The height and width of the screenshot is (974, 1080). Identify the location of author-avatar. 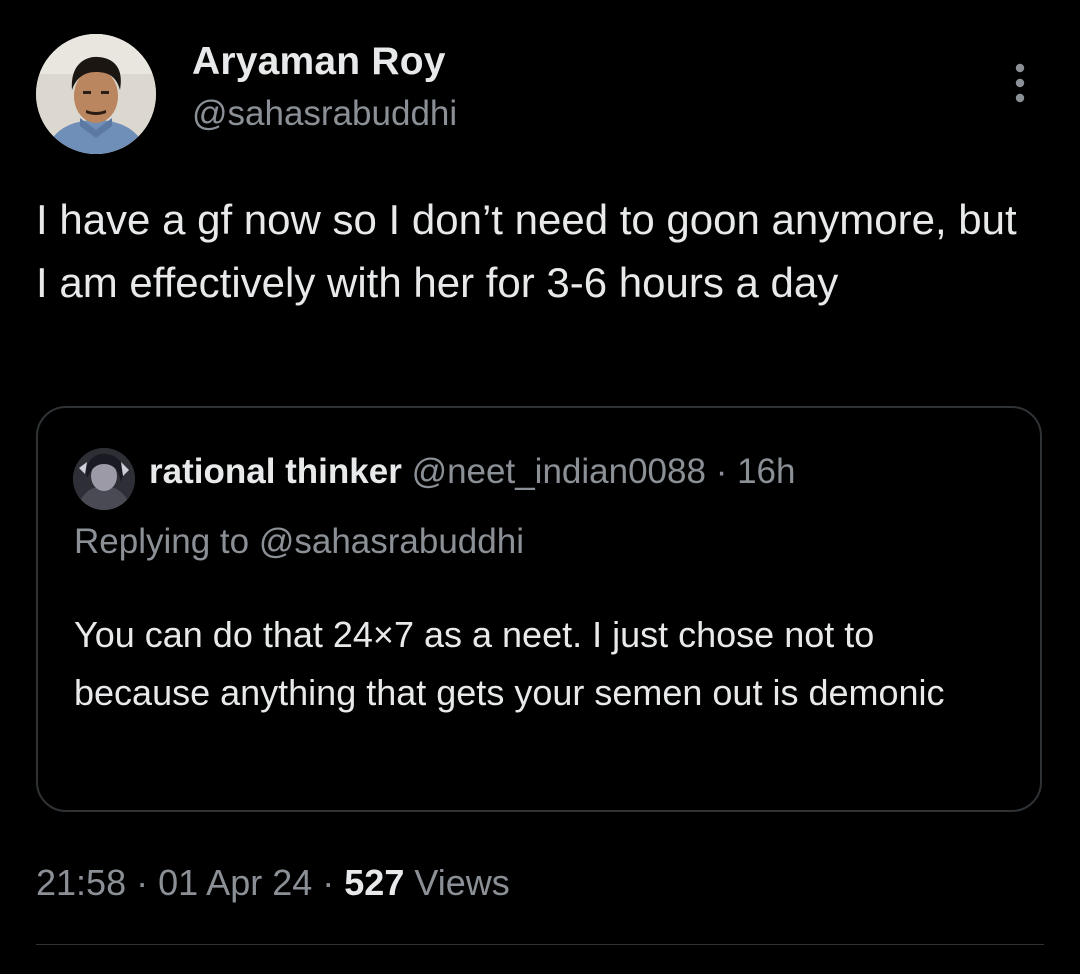
(96, 94).